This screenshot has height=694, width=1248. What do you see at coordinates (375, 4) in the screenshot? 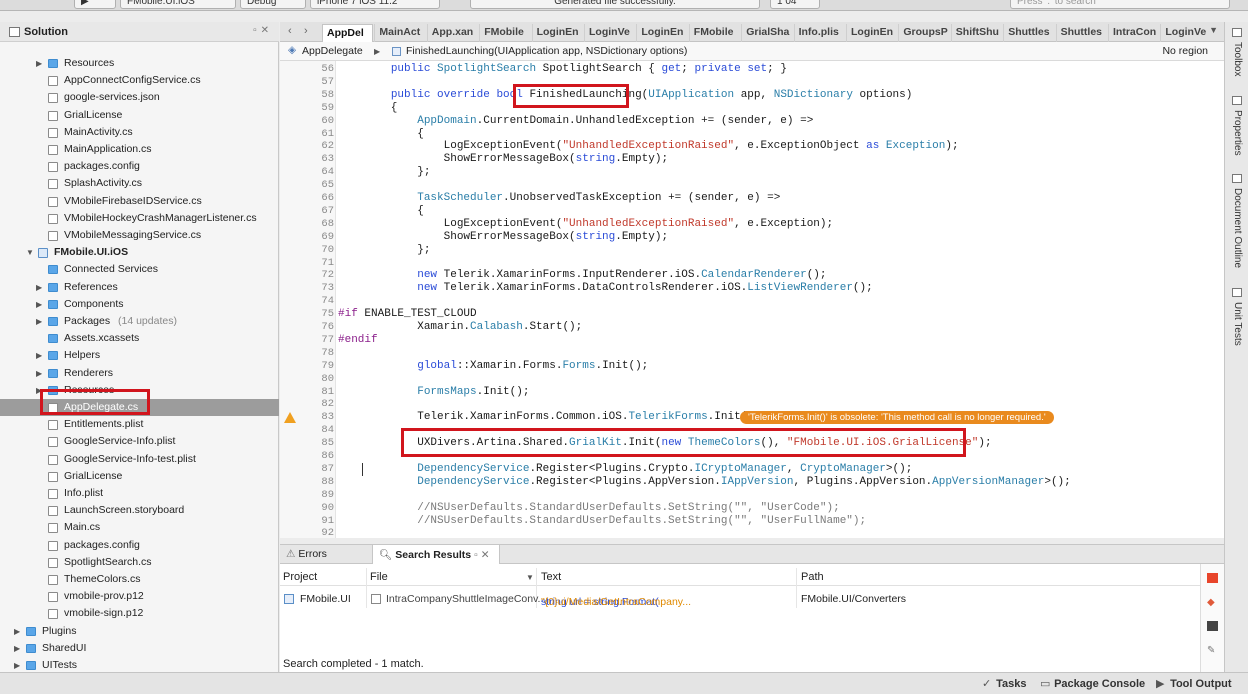
I see `device-selector: iPhone 7 iOS 11.2` at bounding box center [375, 4].